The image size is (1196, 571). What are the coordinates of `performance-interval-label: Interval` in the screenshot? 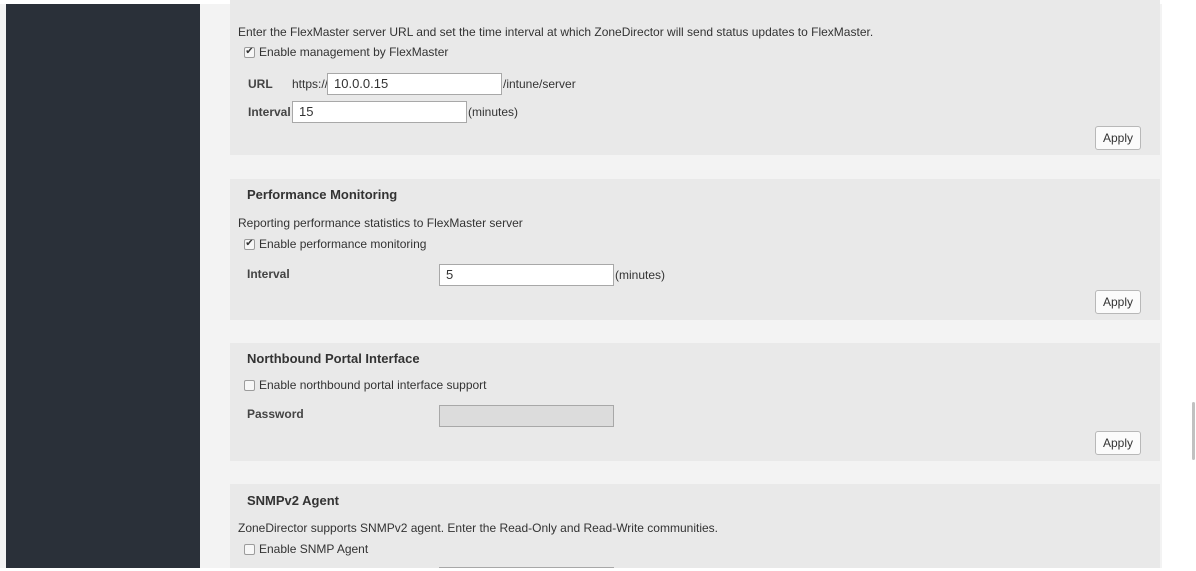 It's located at (268, 274).